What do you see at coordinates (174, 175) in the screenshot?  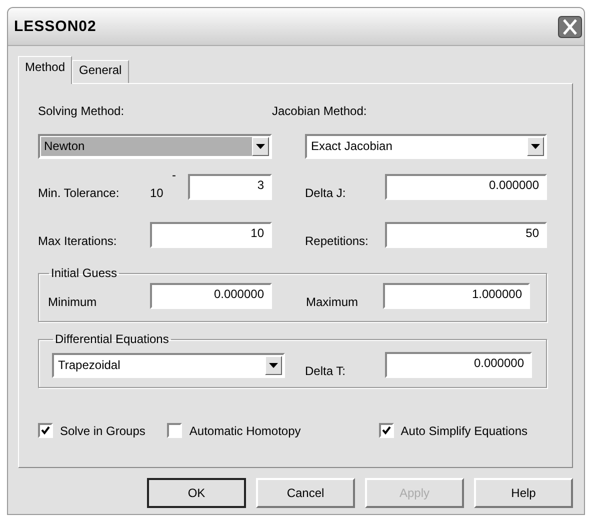 I see `exponent-sign: -` at bounding box center [174, 175].